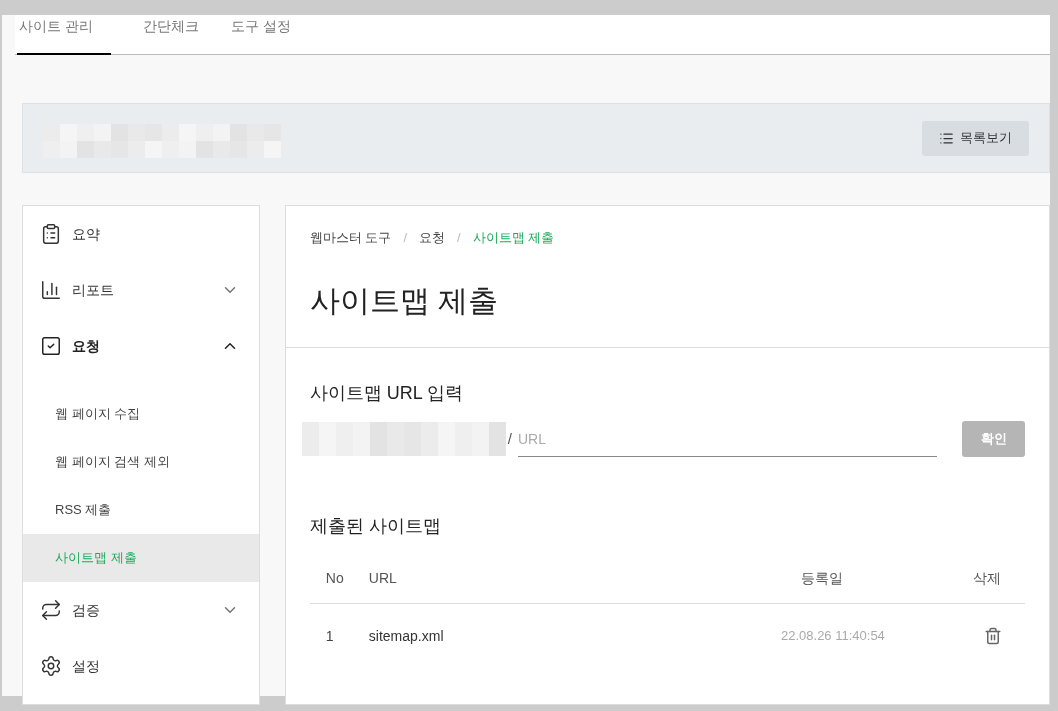  Describe the element at coordinates (51, 290) in the screenshot. I see `bar-chart-icon` at that location.